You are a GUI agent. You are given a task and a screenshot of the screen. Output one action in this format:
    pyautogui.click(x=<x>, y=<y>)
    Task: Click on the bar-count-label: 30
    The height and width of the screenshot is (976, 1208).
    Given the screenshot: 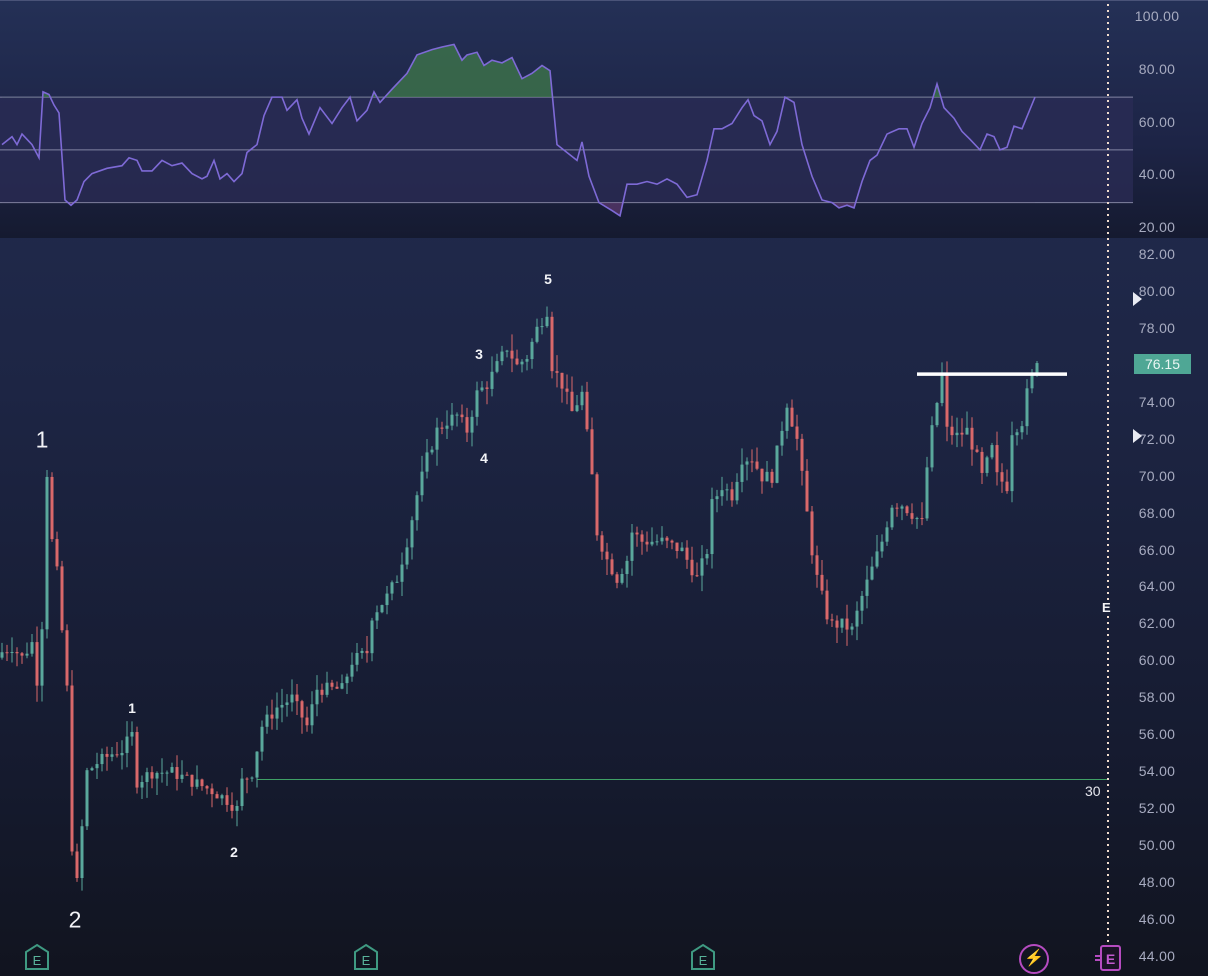 What is the action you would take?
    pyautogui.click(x=1093, y=791)
    